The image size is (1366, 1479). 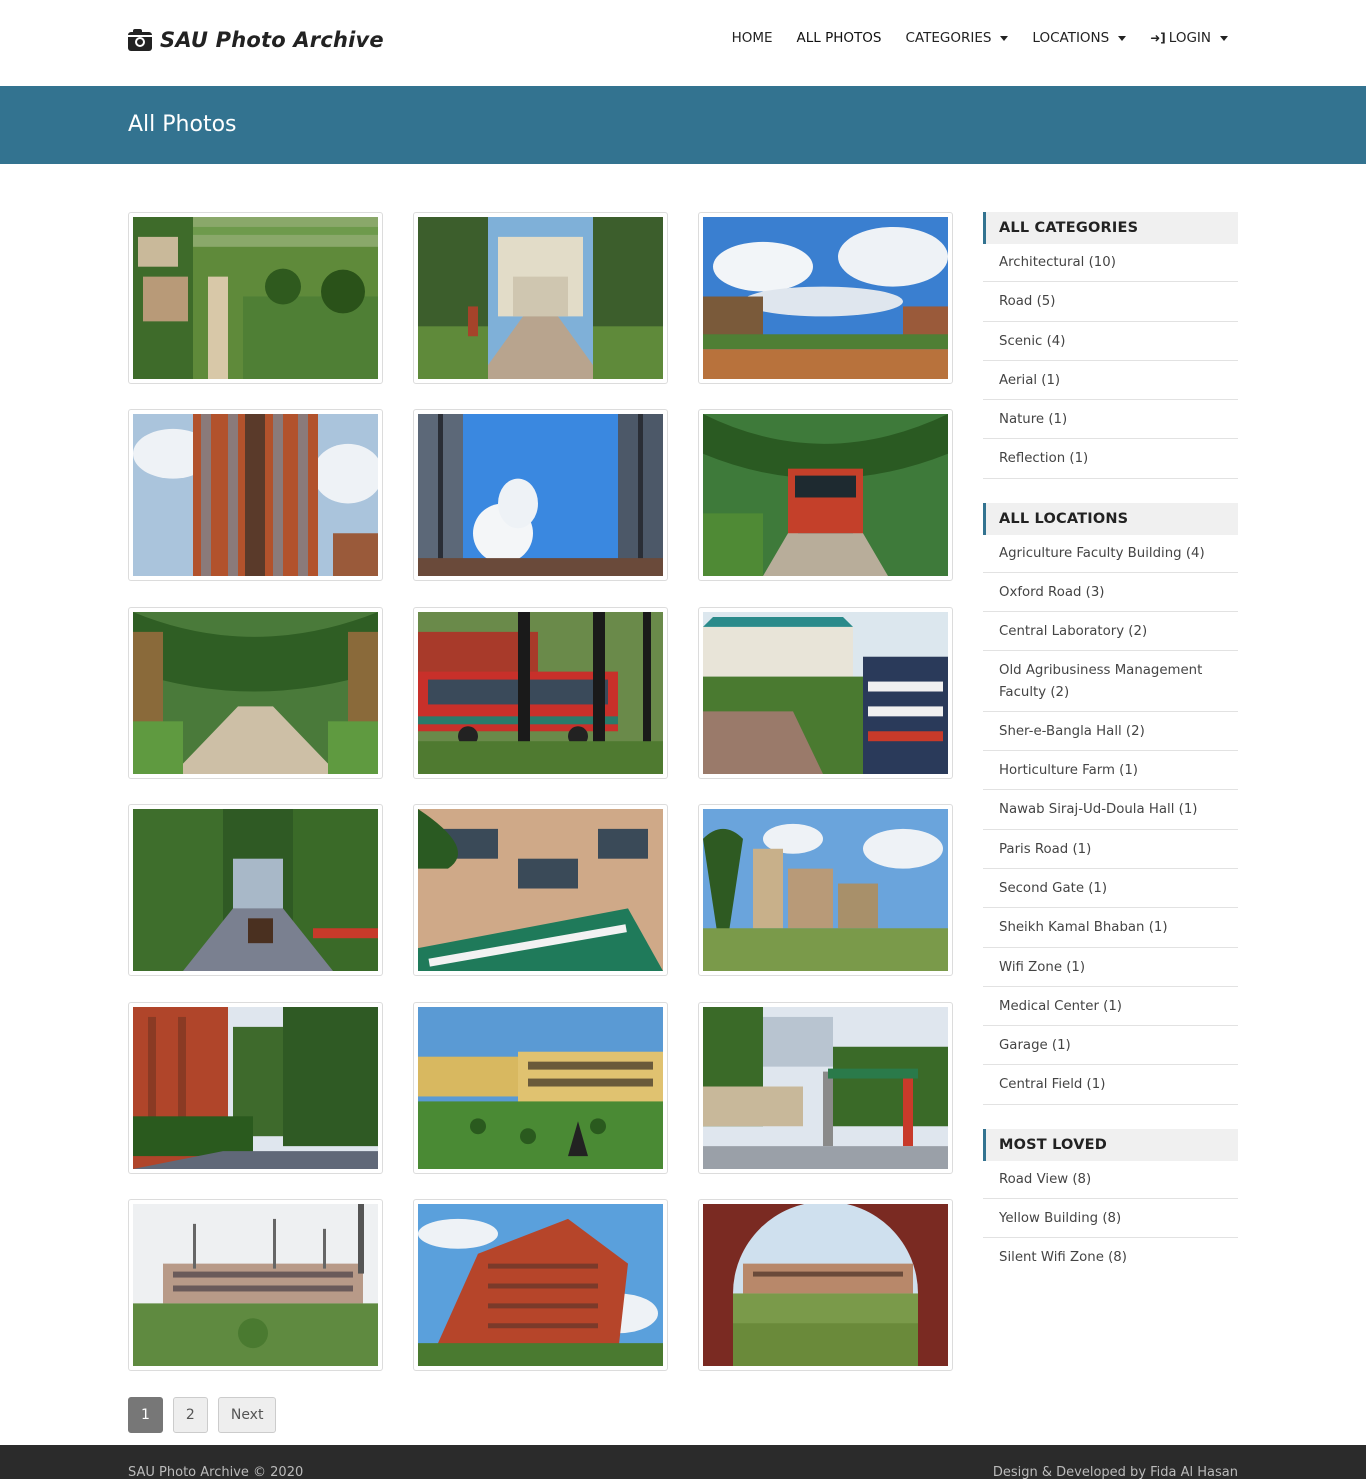 I want to click on location-link: Garage (1), so click(x=1110, y=1046).